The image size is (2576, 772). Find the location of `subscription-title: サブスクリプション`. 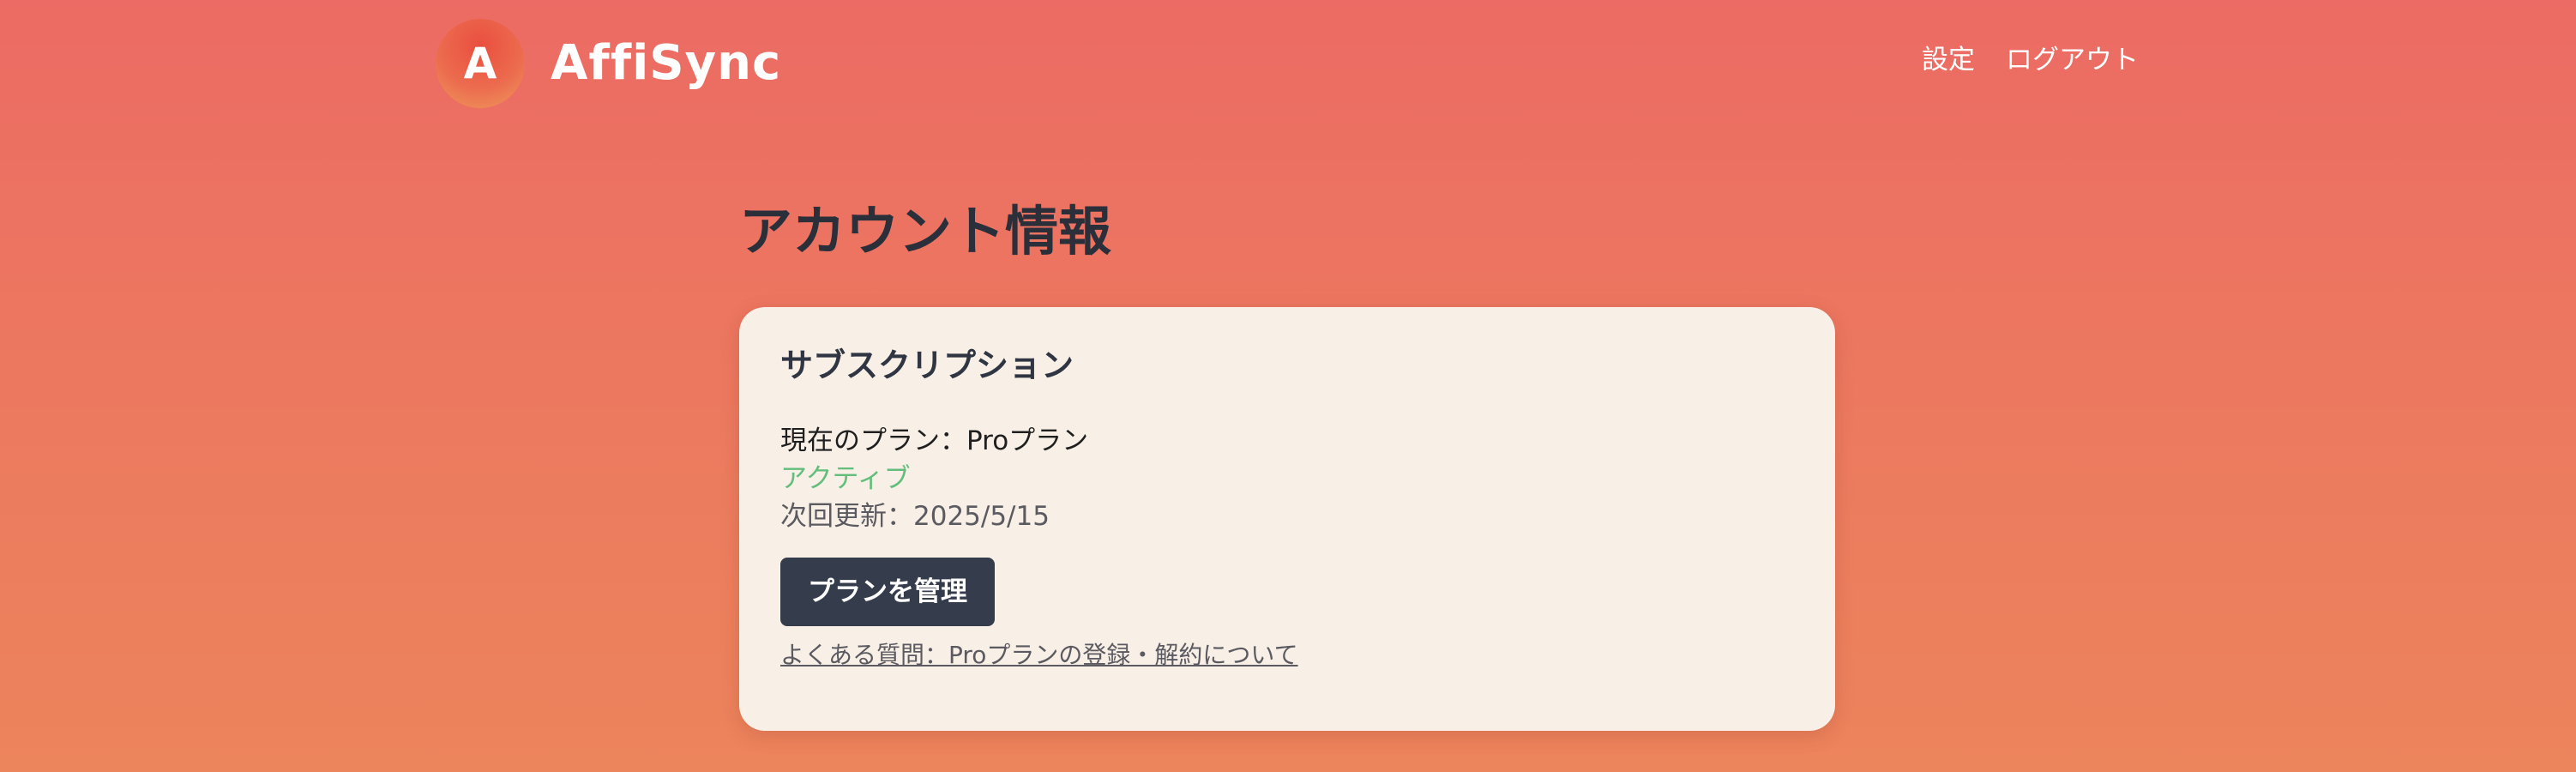

subscription-title: サブスクリプション is located at coordinates (927, 365).